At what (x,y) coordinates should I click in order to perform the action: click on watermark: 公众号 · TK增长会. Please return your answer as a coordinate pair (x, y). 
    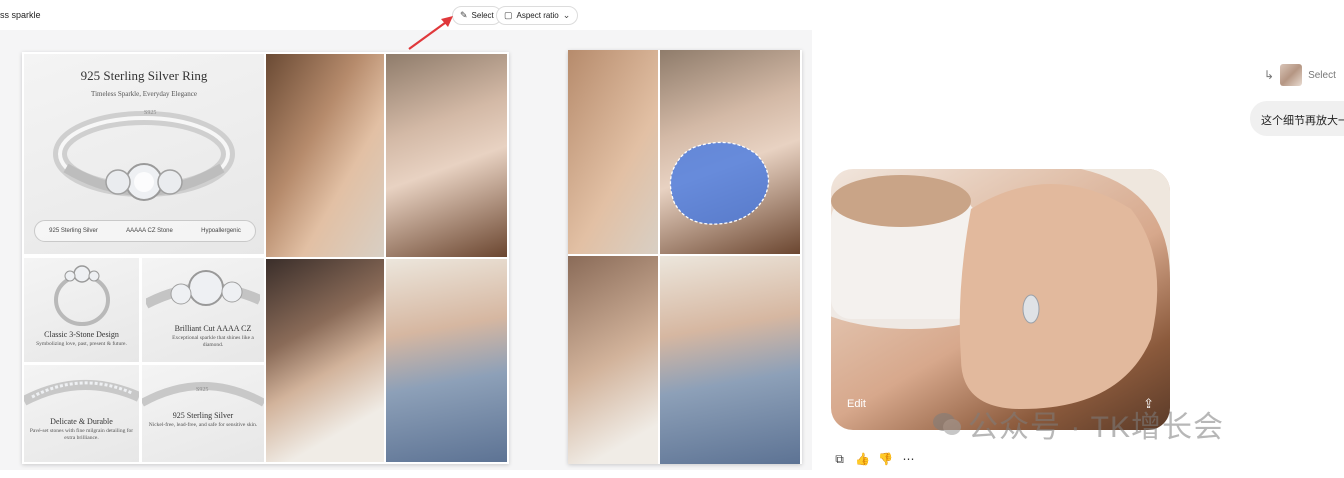
    Looking at the image, I should click on (1078, 424).